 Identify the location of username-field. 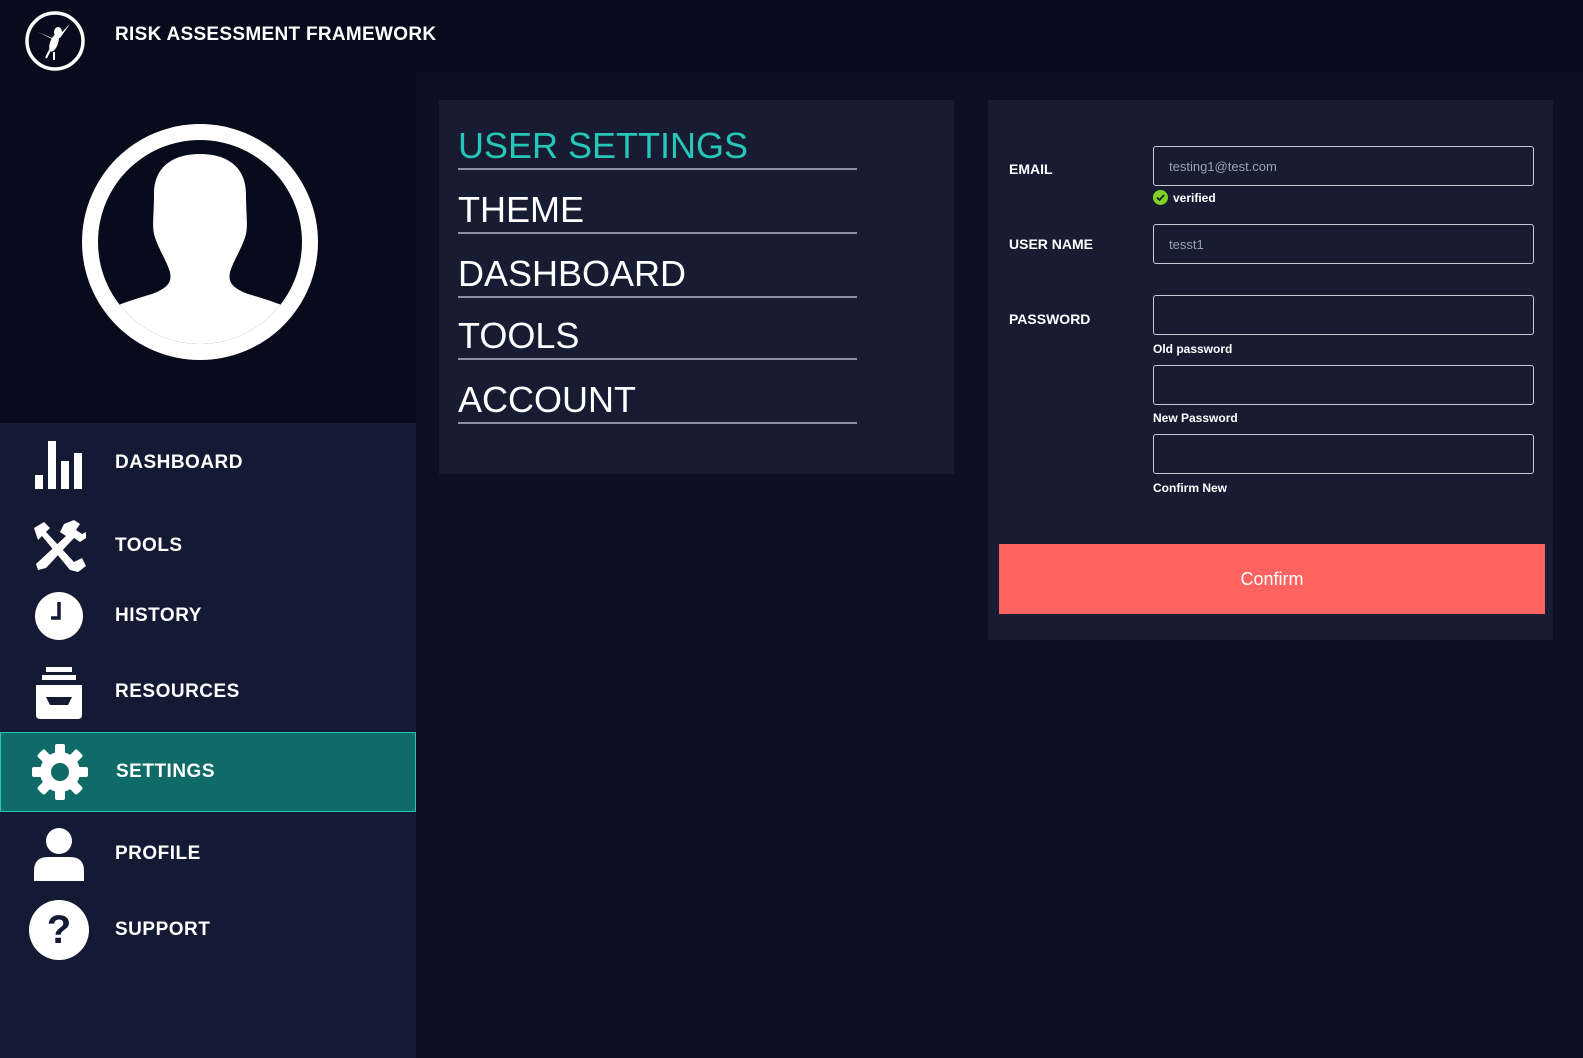
(1343, 244).